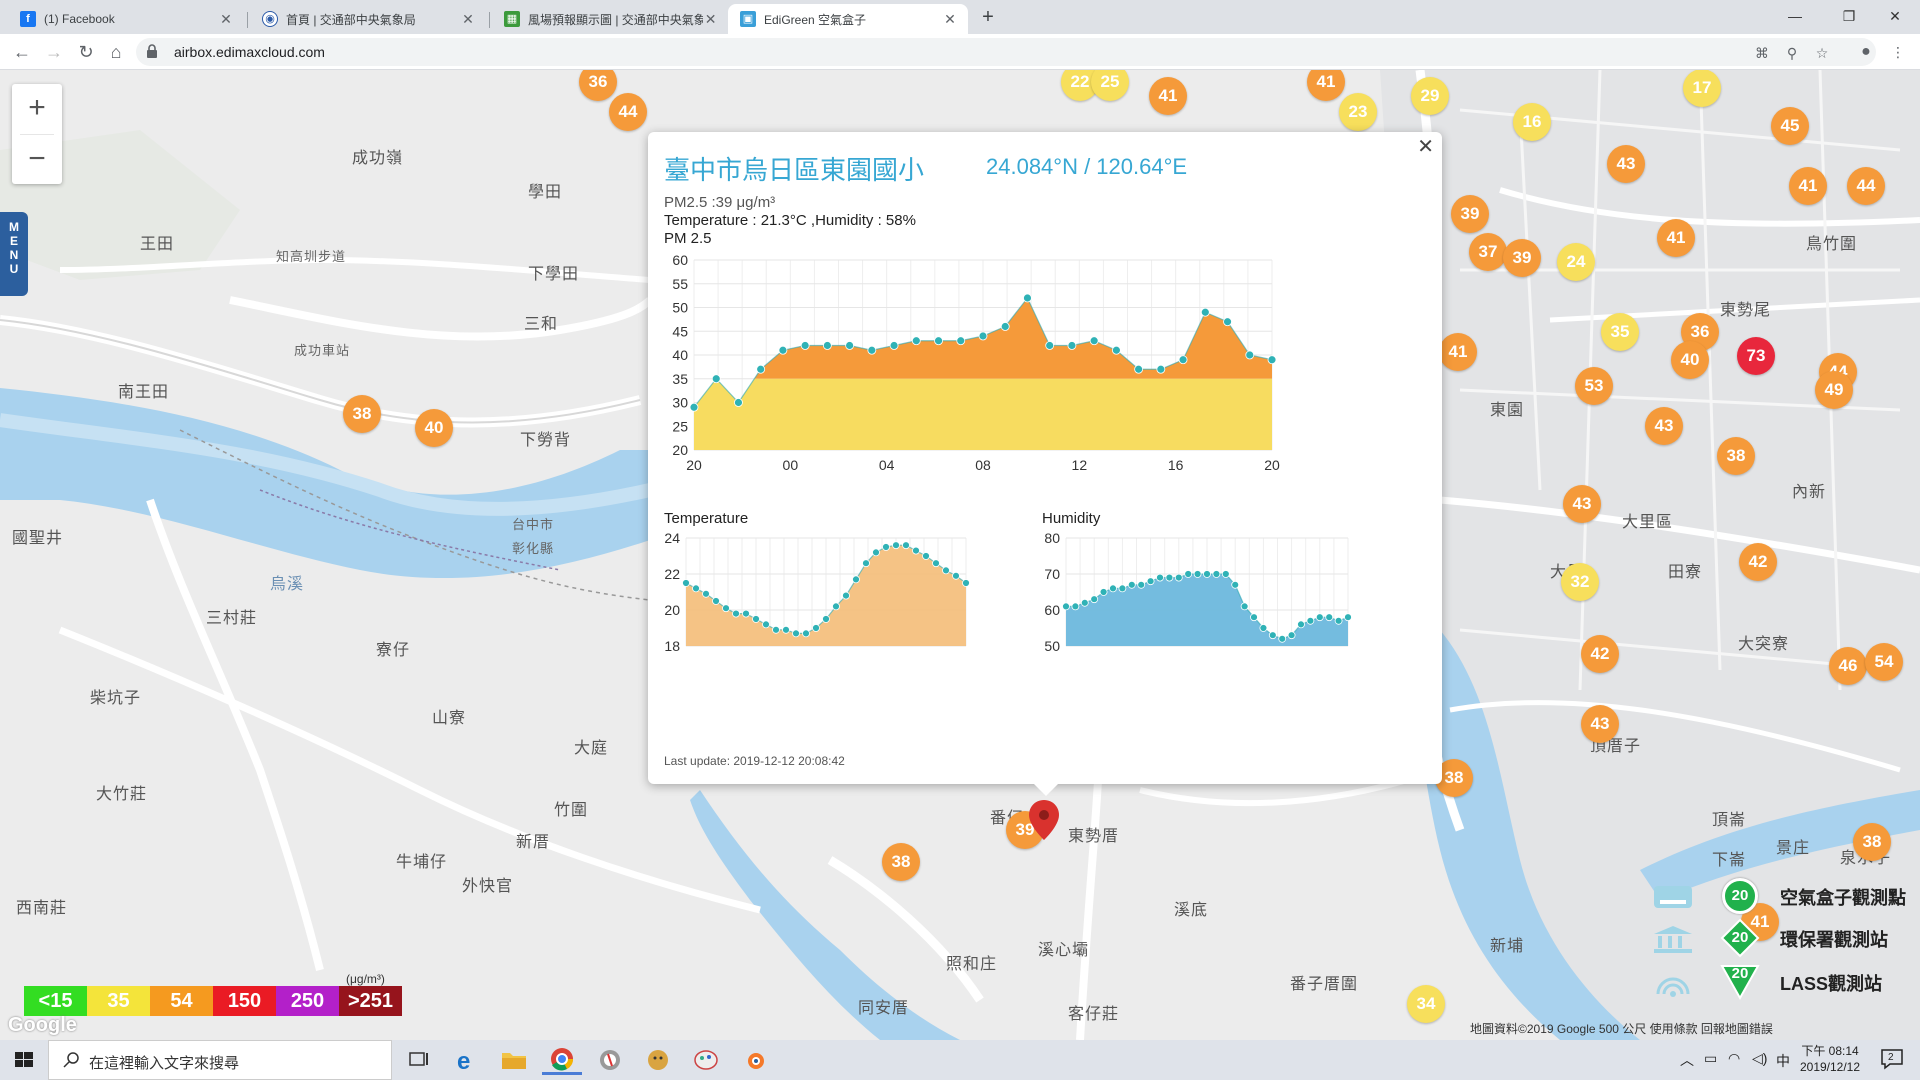 This screenshot has height=1080, width=1920. I want to click on restore-button: ❐, so click(1849, 16).